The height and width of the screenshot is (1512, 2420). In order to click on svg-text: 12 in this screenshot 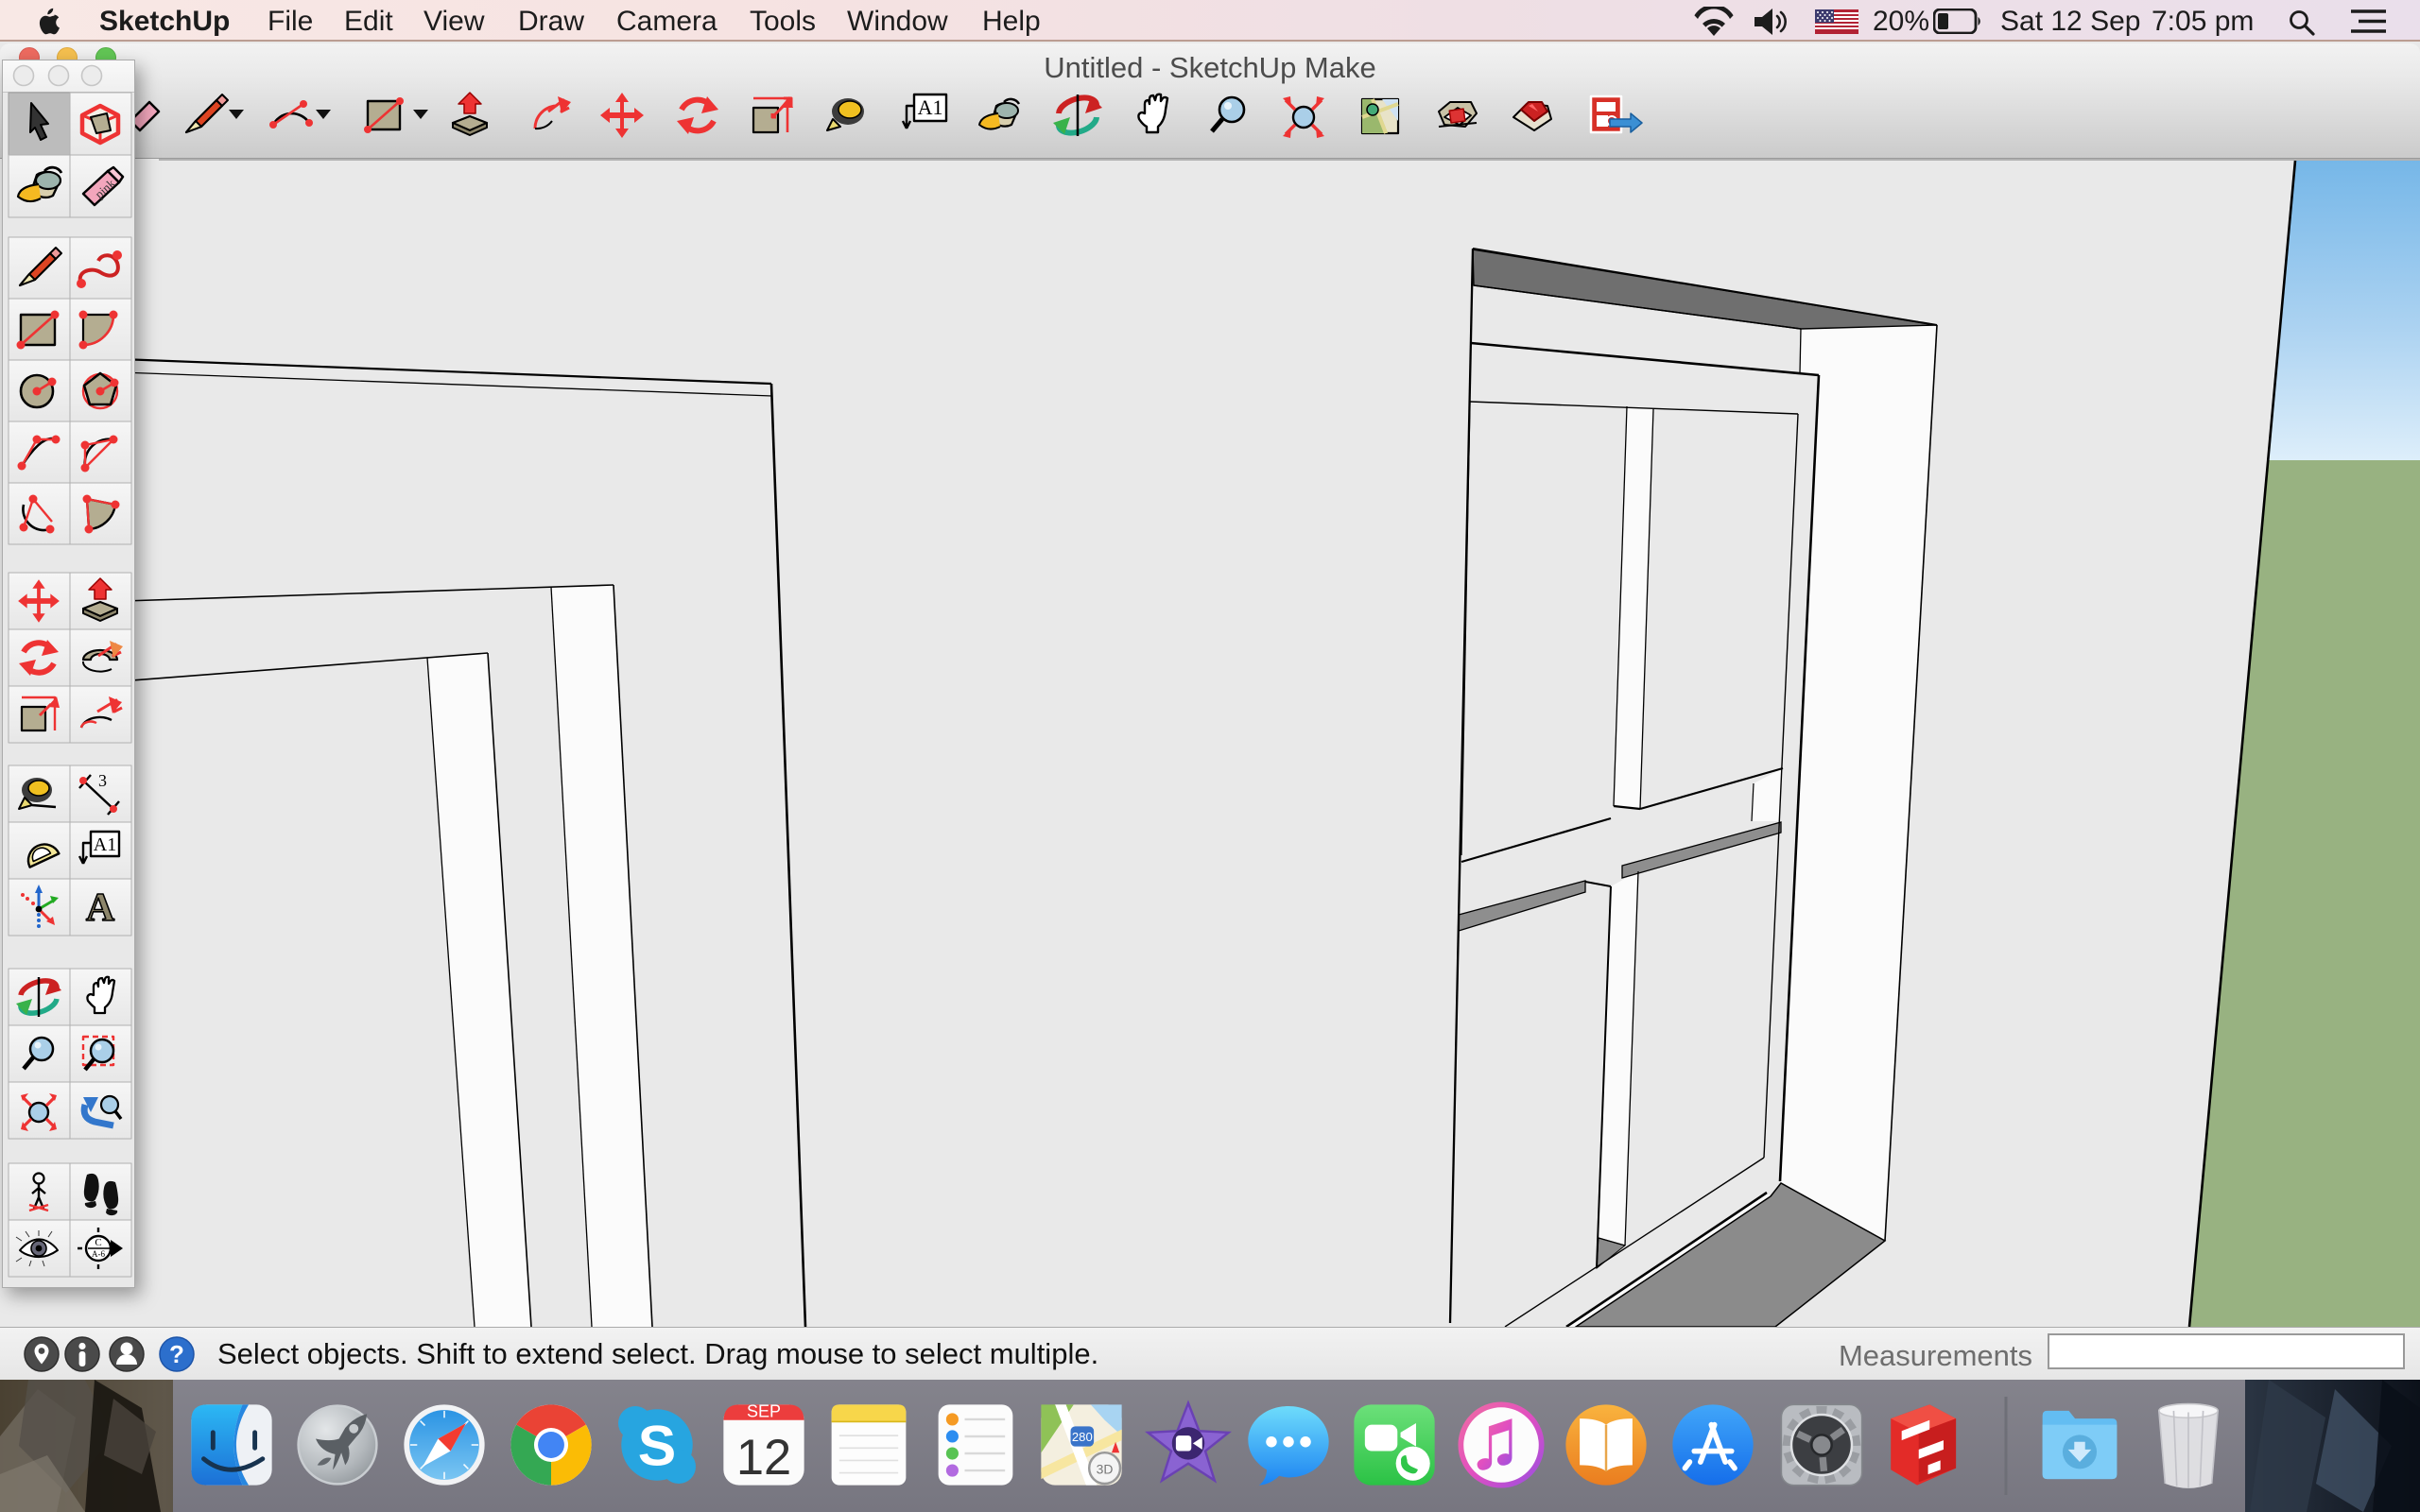, I will do `click(763, 1458)`.